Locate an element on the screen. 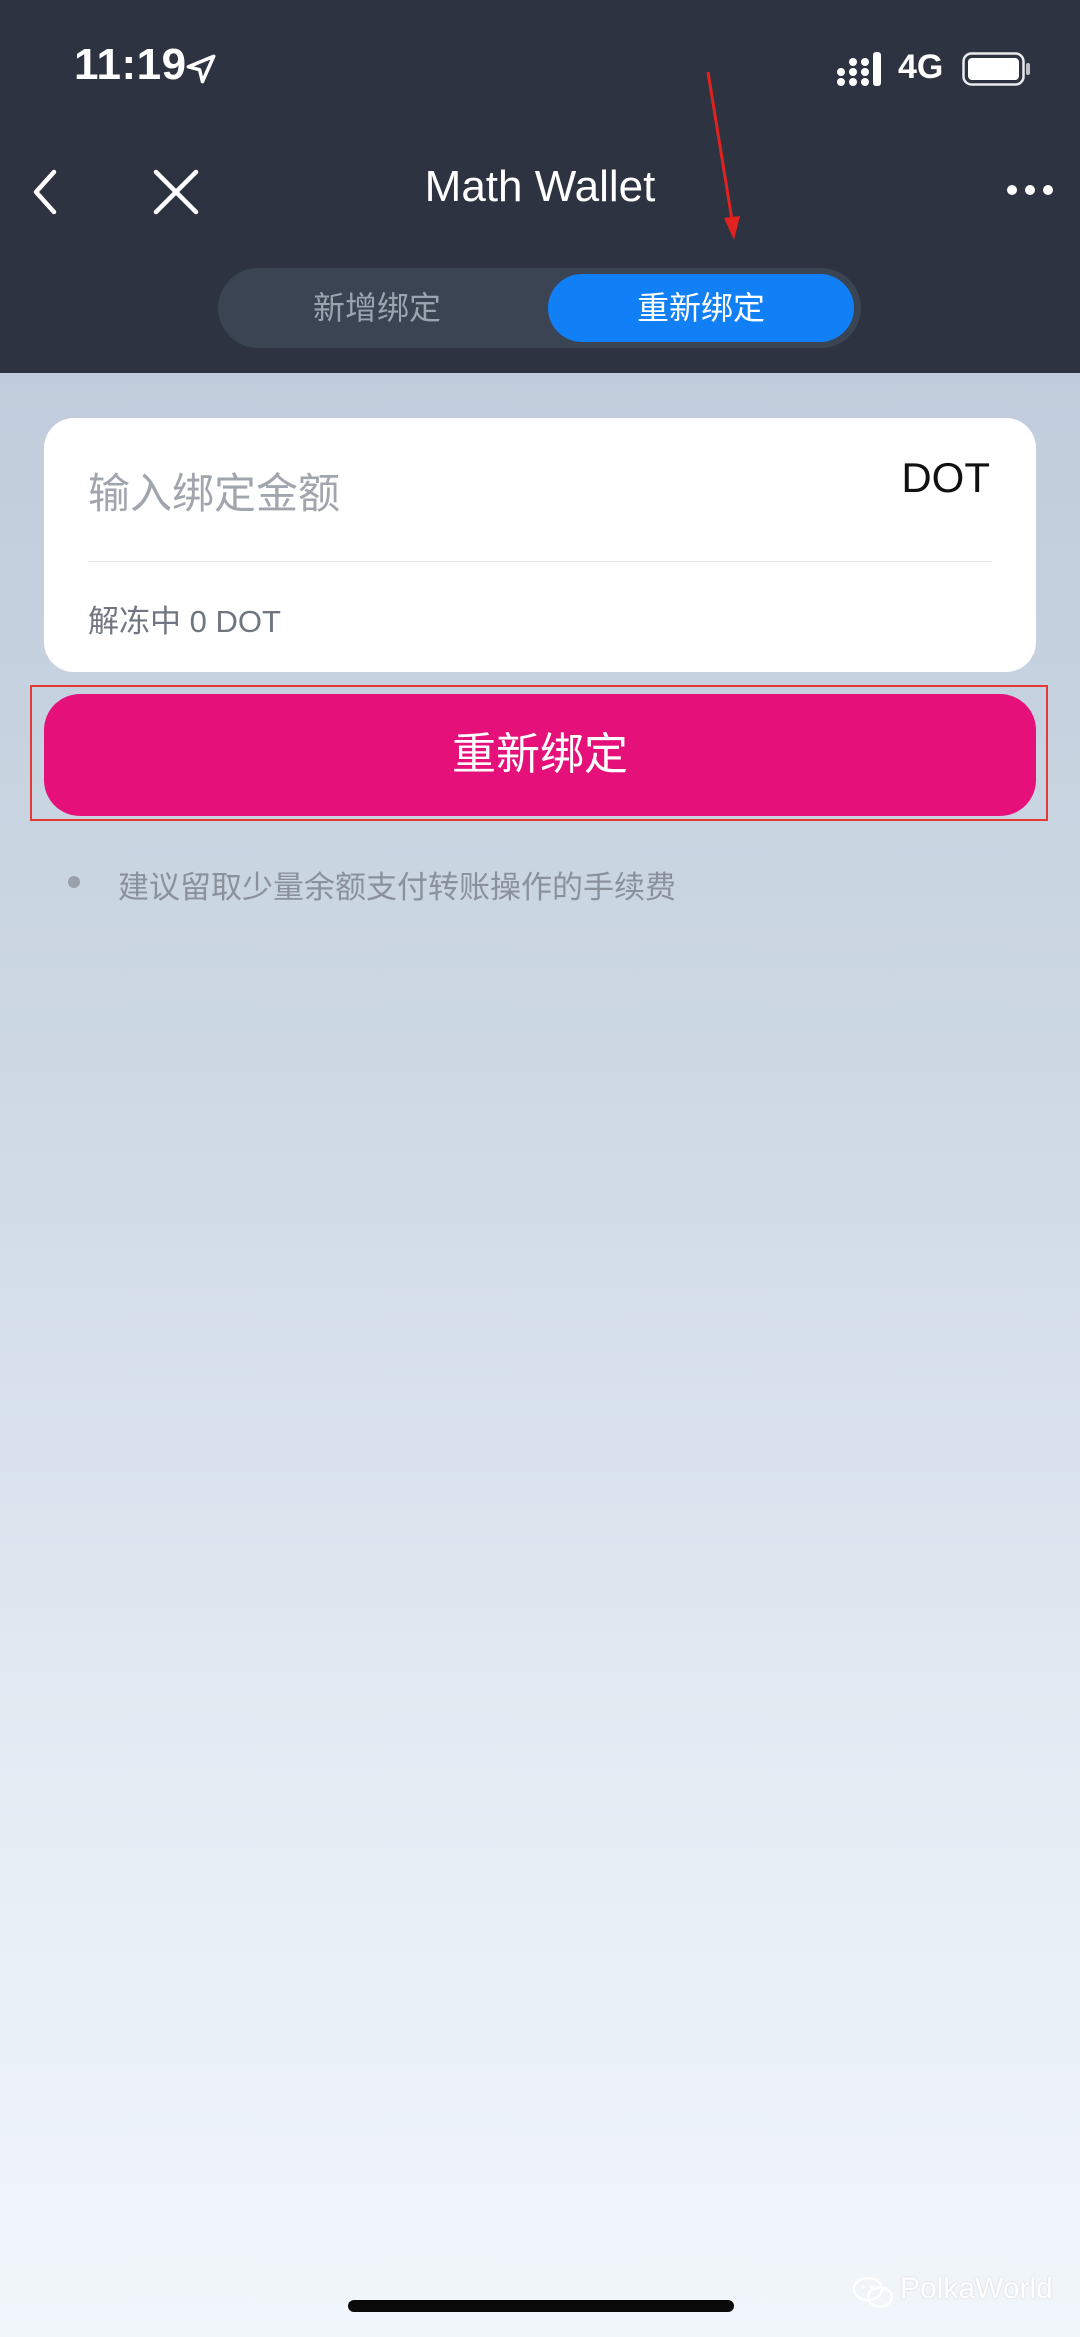 Image resolution: width=1080 pixels, height=2337 pixels. tab-rebond: 重新绑定 is located at coordinates (701, 308).